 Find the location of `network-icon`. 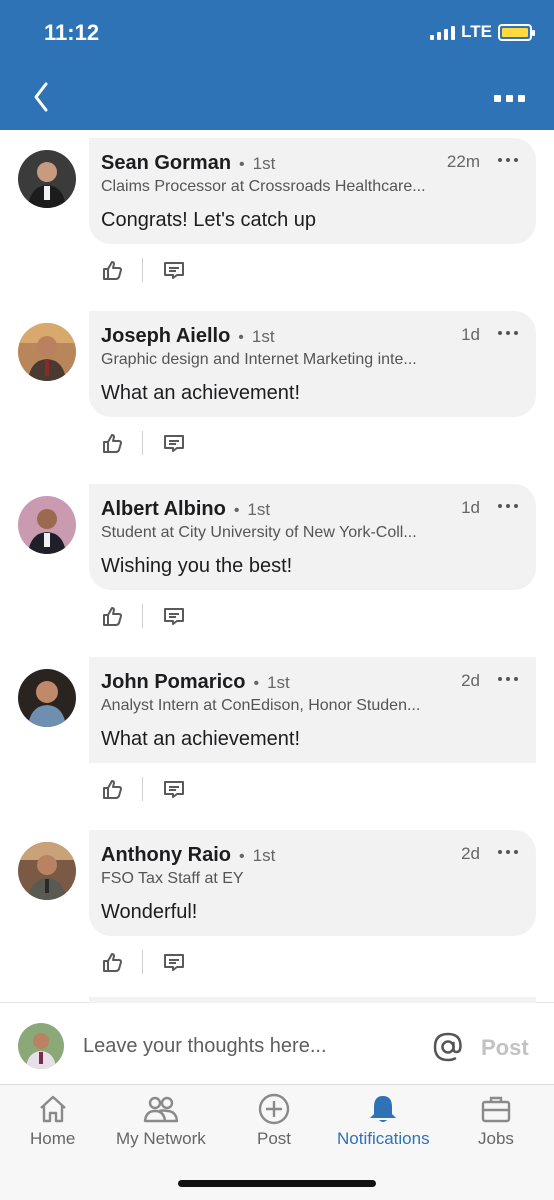

network-icon is located at coordinates (161, 1109).